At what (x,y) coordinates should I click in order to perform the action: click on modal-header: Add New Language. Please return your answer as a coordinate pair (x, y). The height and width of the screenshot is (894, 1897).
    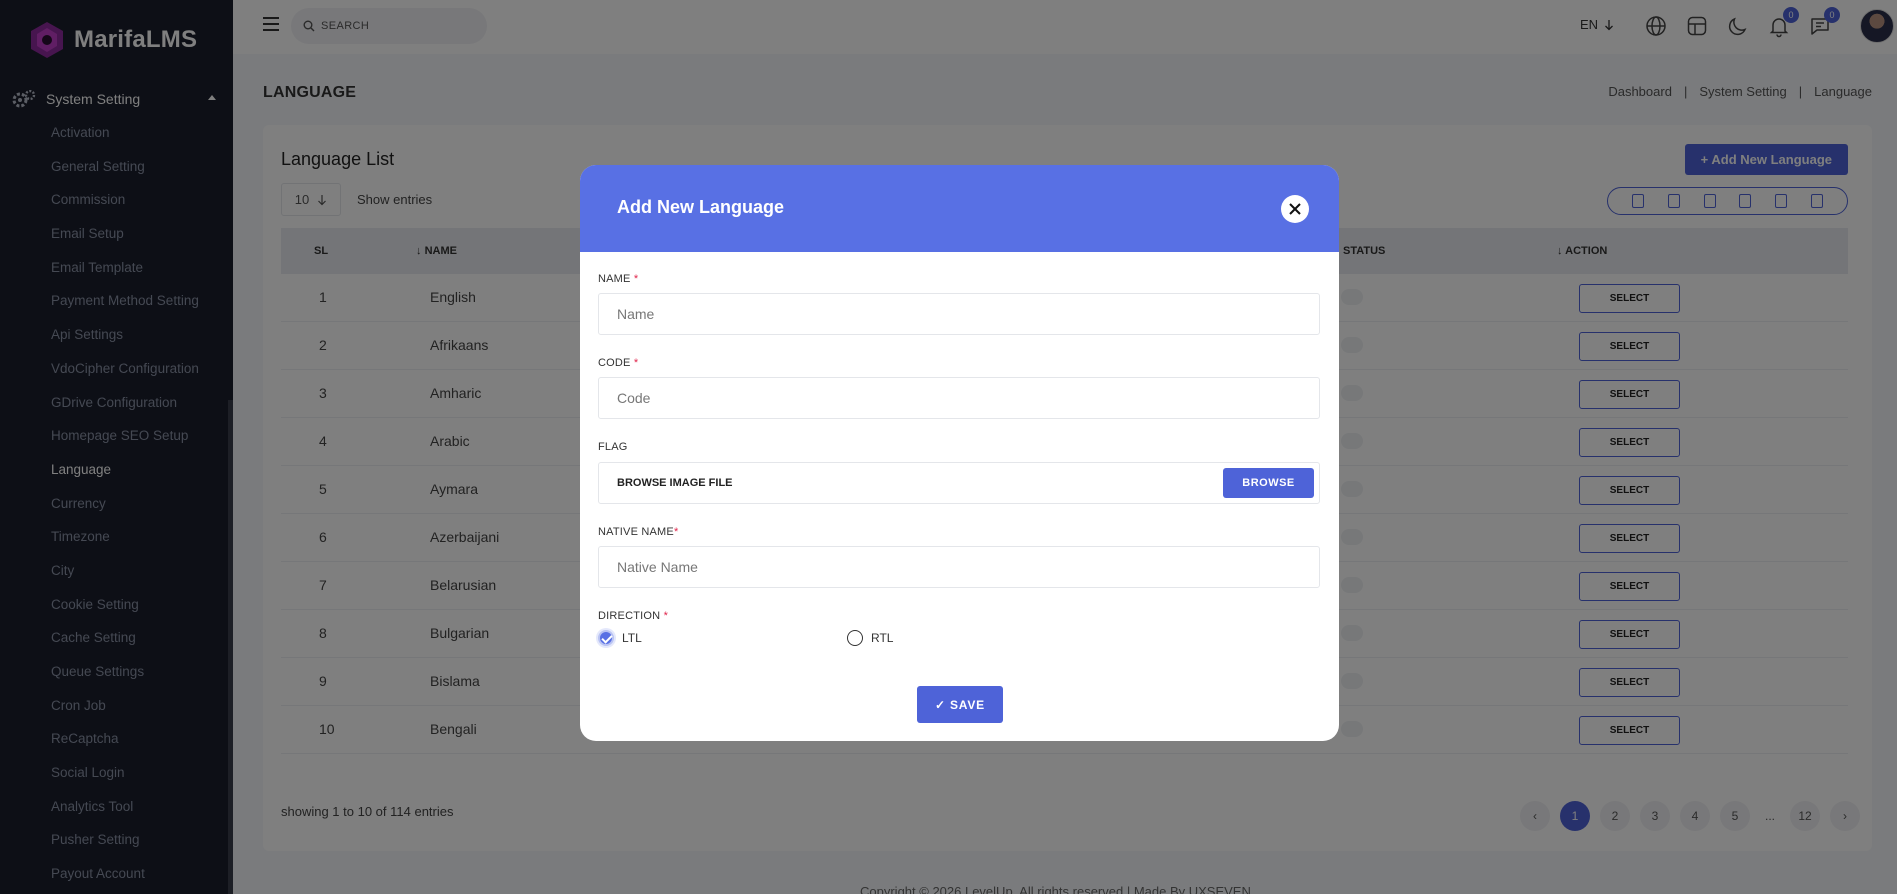
    Looking at the image, I should click on (959, 208).